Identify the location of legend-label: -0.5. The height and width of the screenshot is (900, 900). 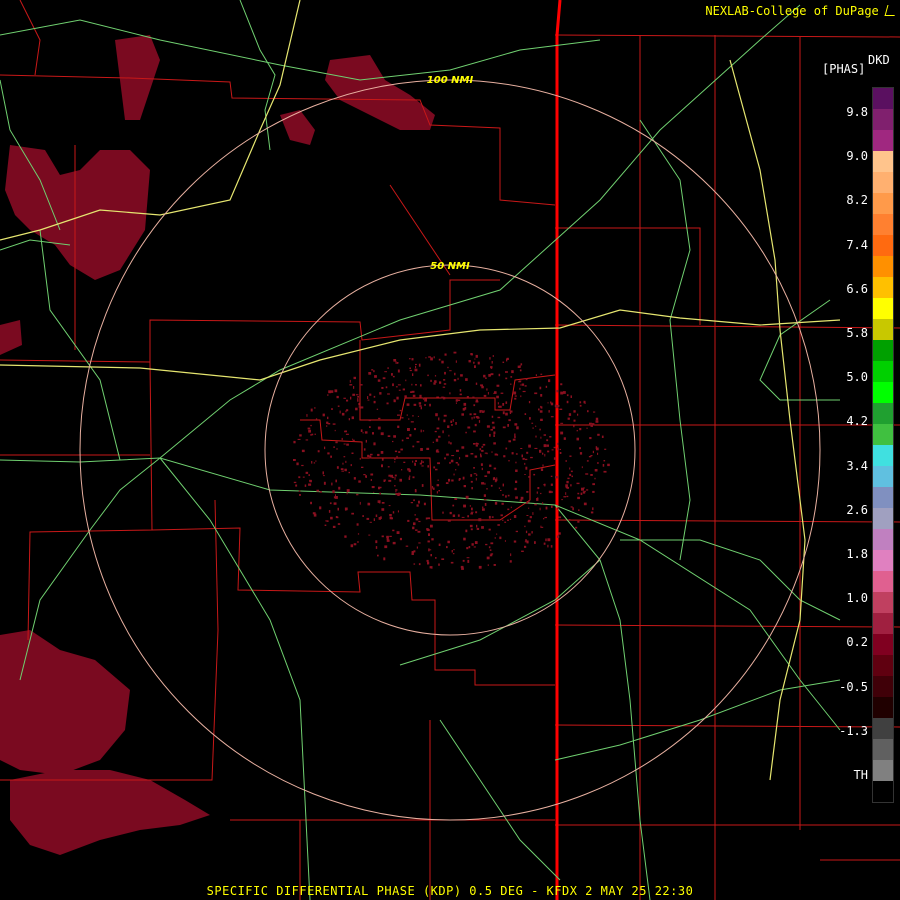
(853, 686).